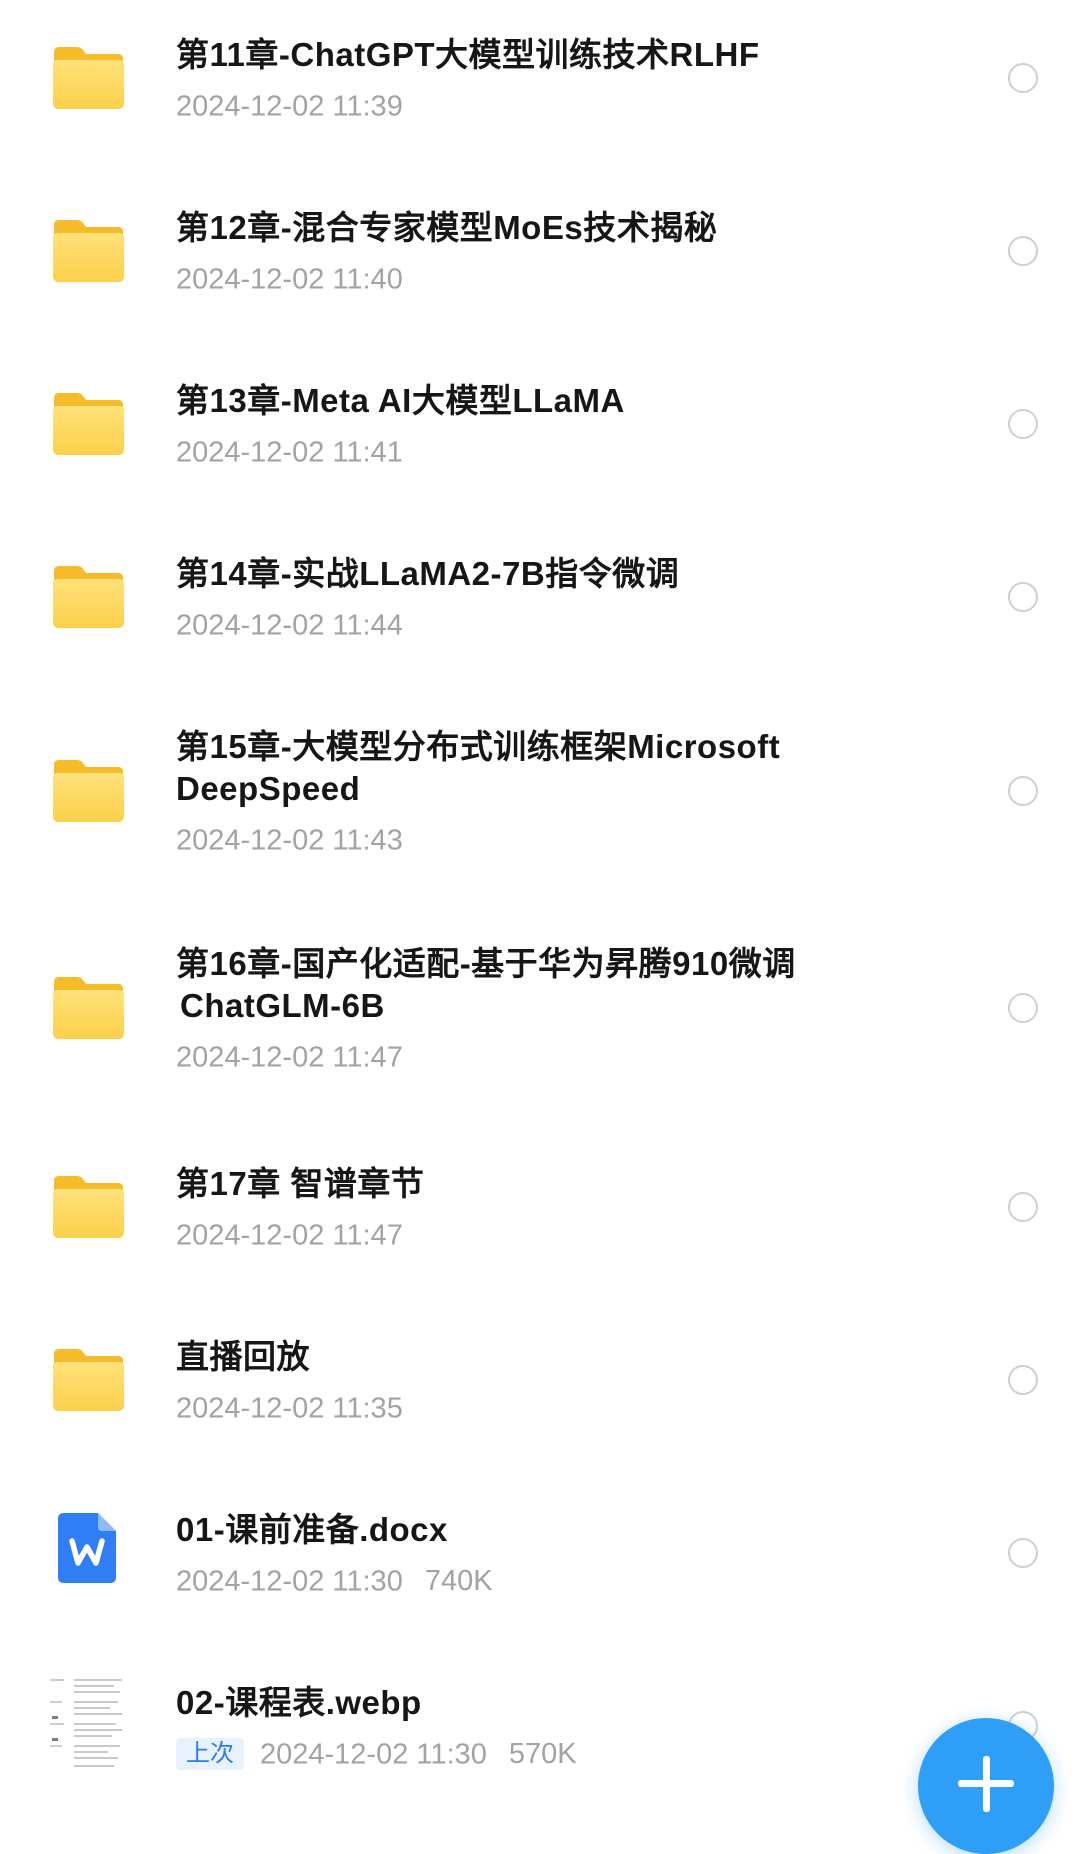 This screenshot has width=1079, height=1854. Describe the element at coordinates (526, 79) in the screenshot. I see `item-text: 第11章-ChatGPT大模型训练技术RLHF 2024-12-02 11:39` at that location.